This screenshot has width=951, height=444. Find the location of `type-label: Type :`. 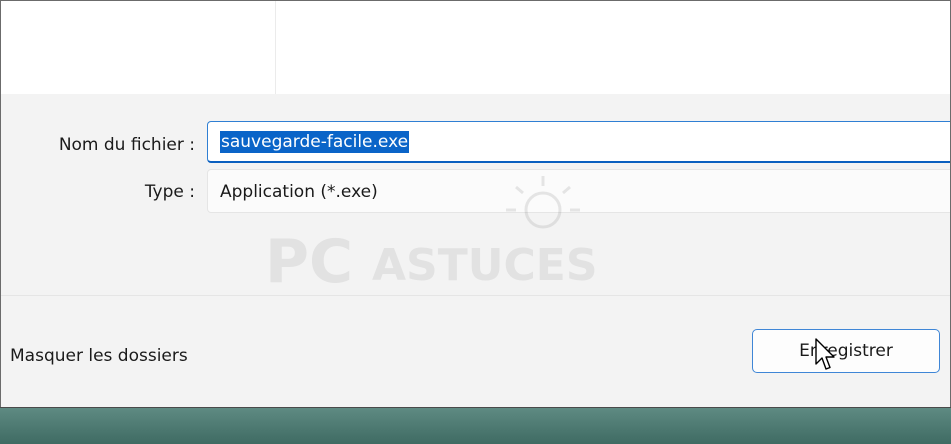

type-label: Type : is located at coordinates (169, 192).